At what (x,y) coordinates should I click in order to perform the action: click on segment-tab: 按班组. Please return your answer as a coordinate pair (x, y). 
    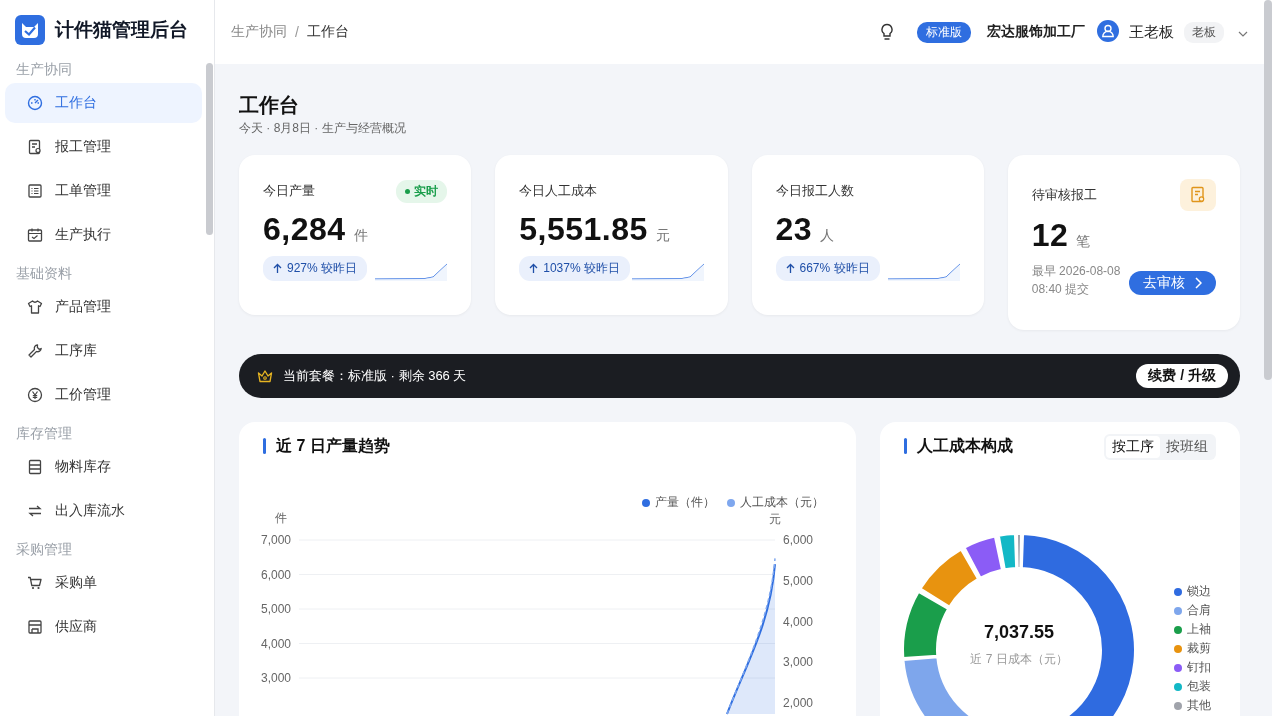
    Looking at the image, I should click on (1187, 447).